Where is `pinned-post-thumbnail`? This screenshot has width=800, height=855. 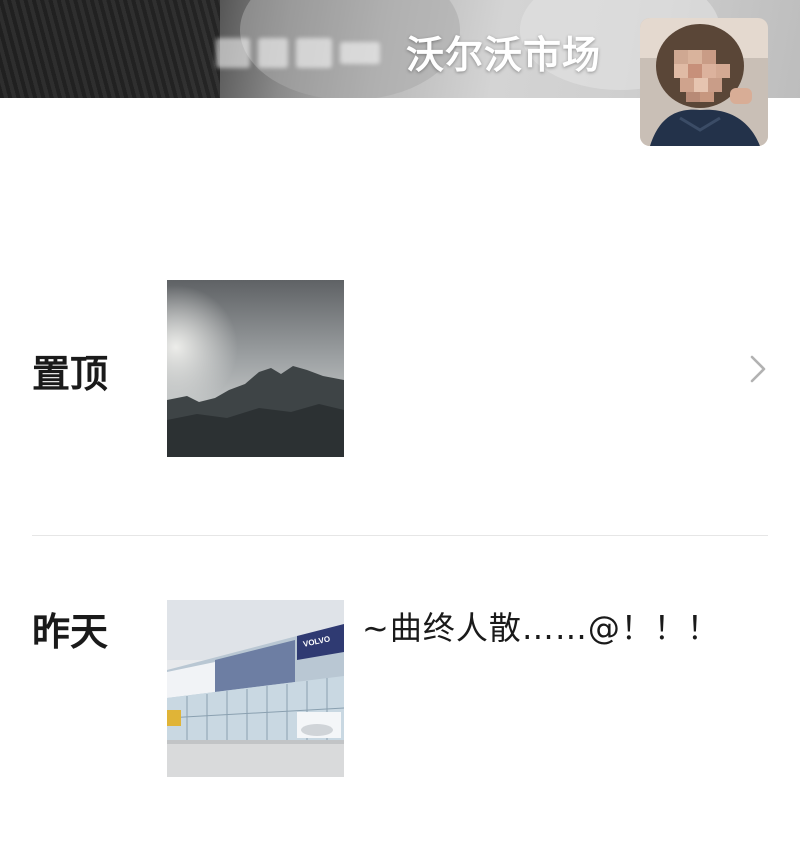 pinned-post-thumbnail is located at coordinates (255, 368).